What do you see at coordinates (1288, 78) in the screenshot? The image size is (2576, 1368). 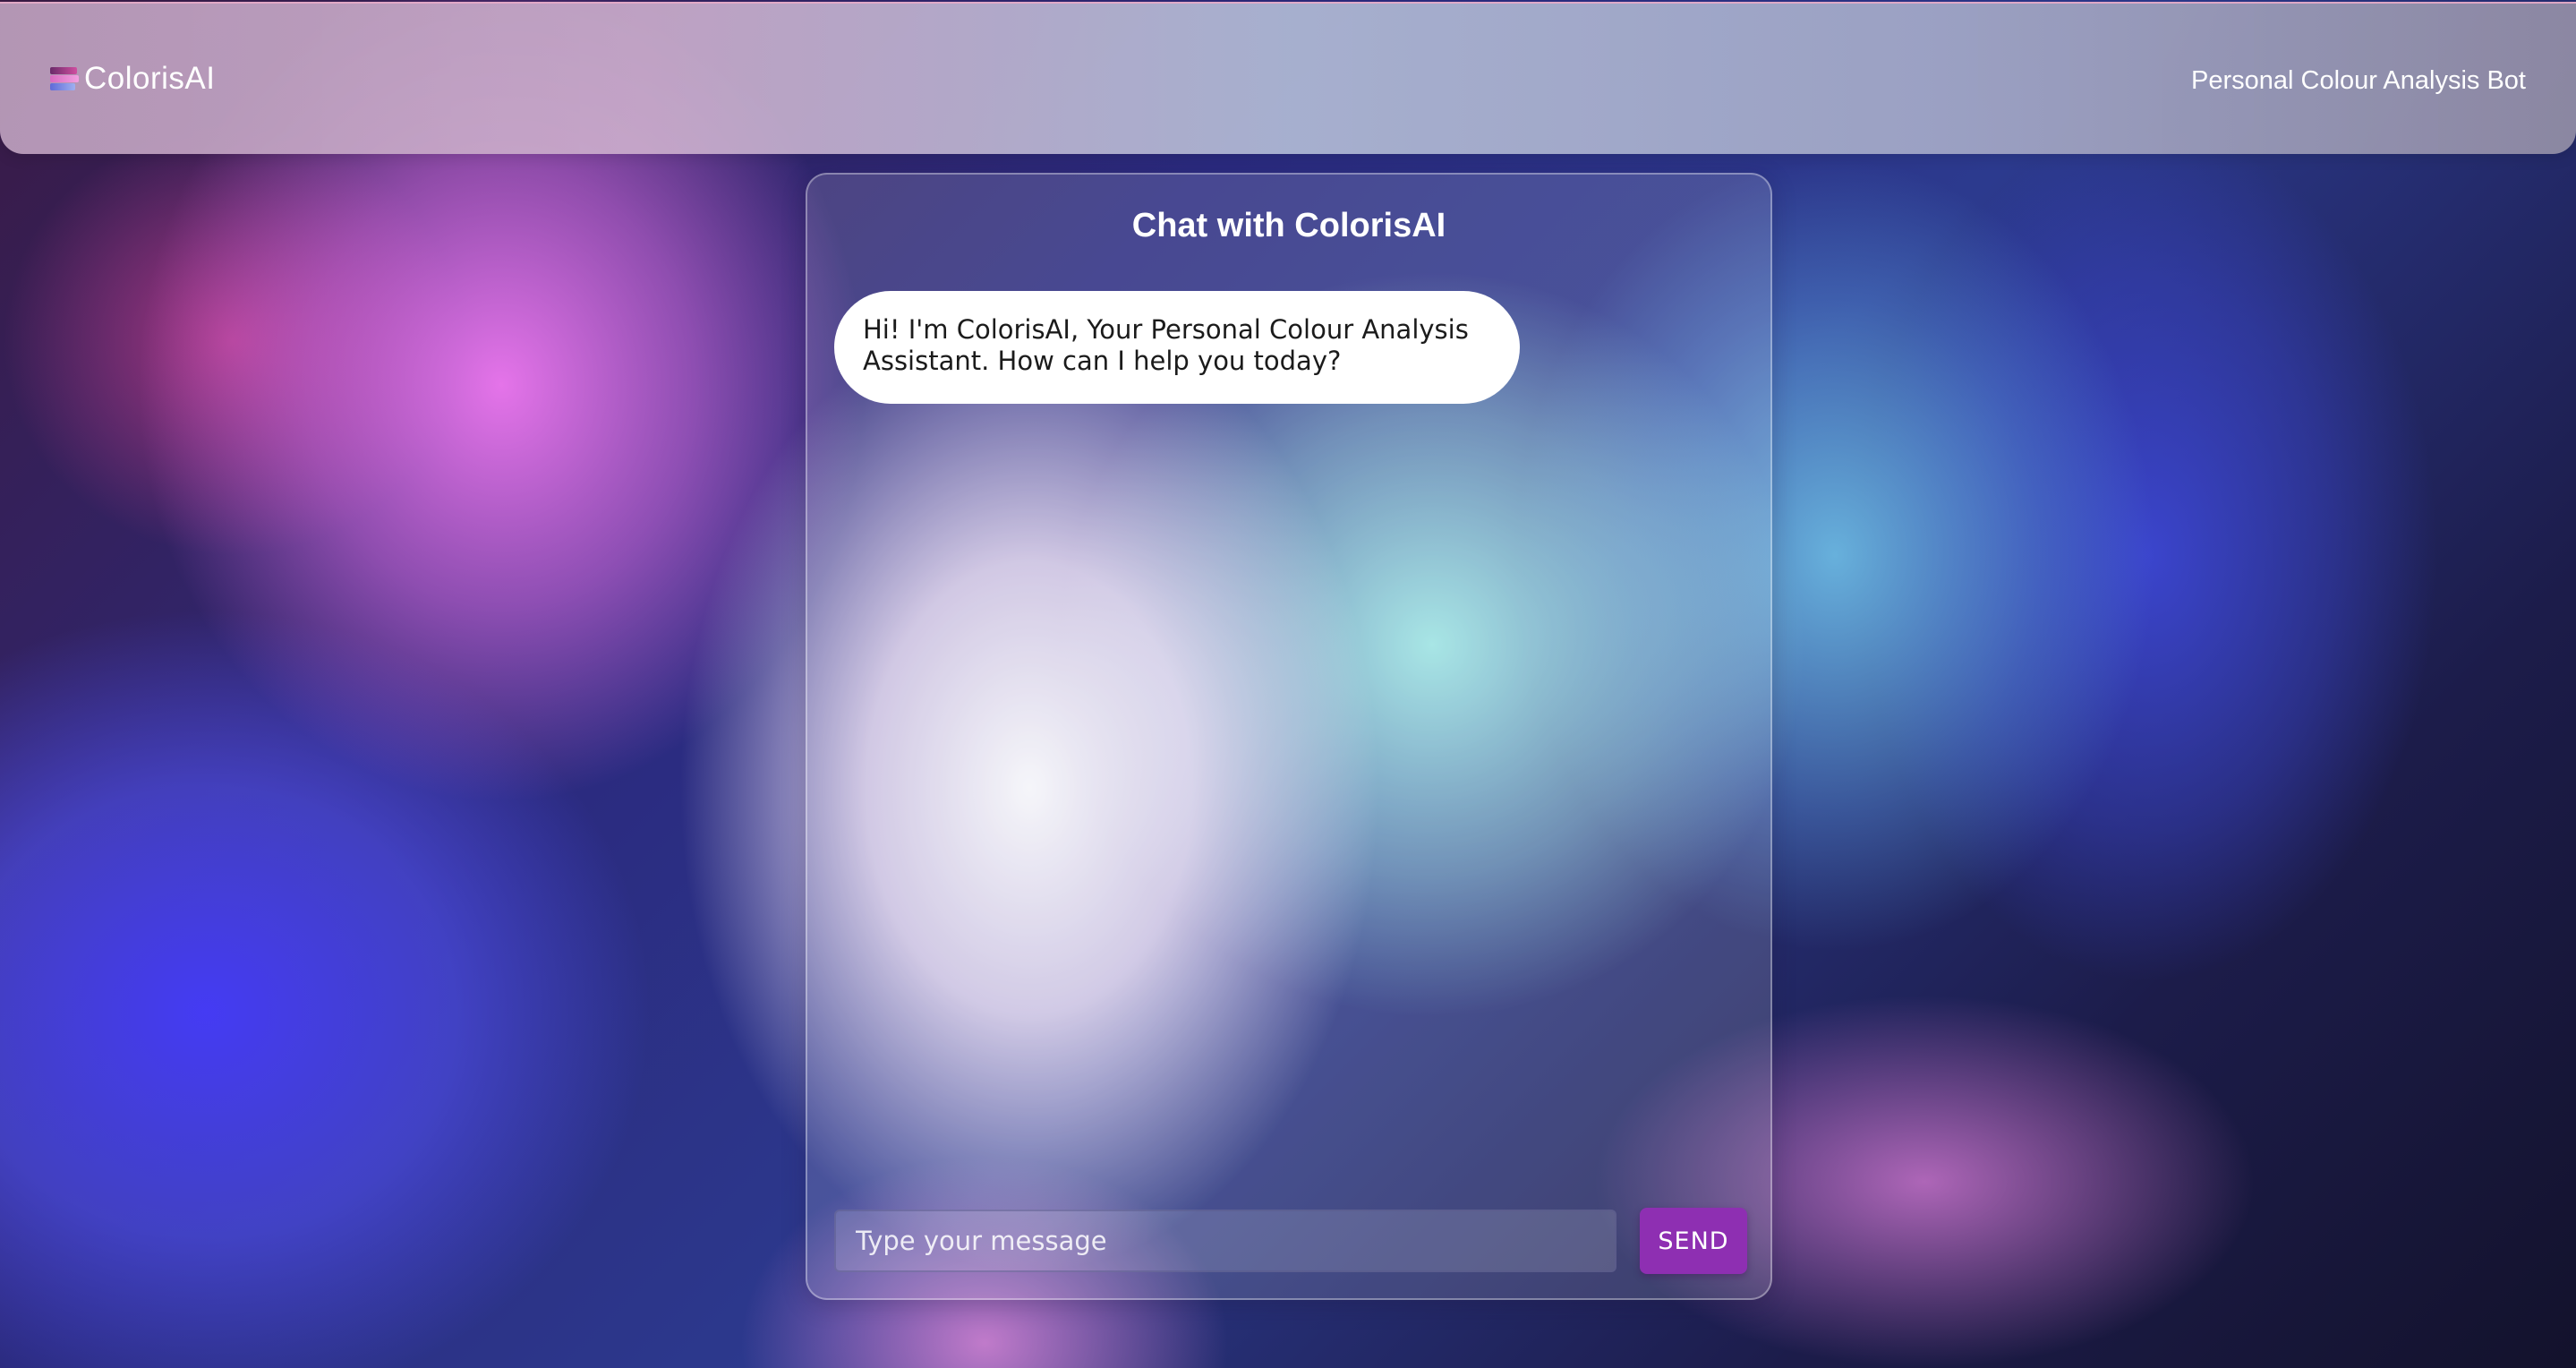 I see `top-navbar: ColorisAI Personal Colour Analysis Bot` at bounding box center [1288, 78].